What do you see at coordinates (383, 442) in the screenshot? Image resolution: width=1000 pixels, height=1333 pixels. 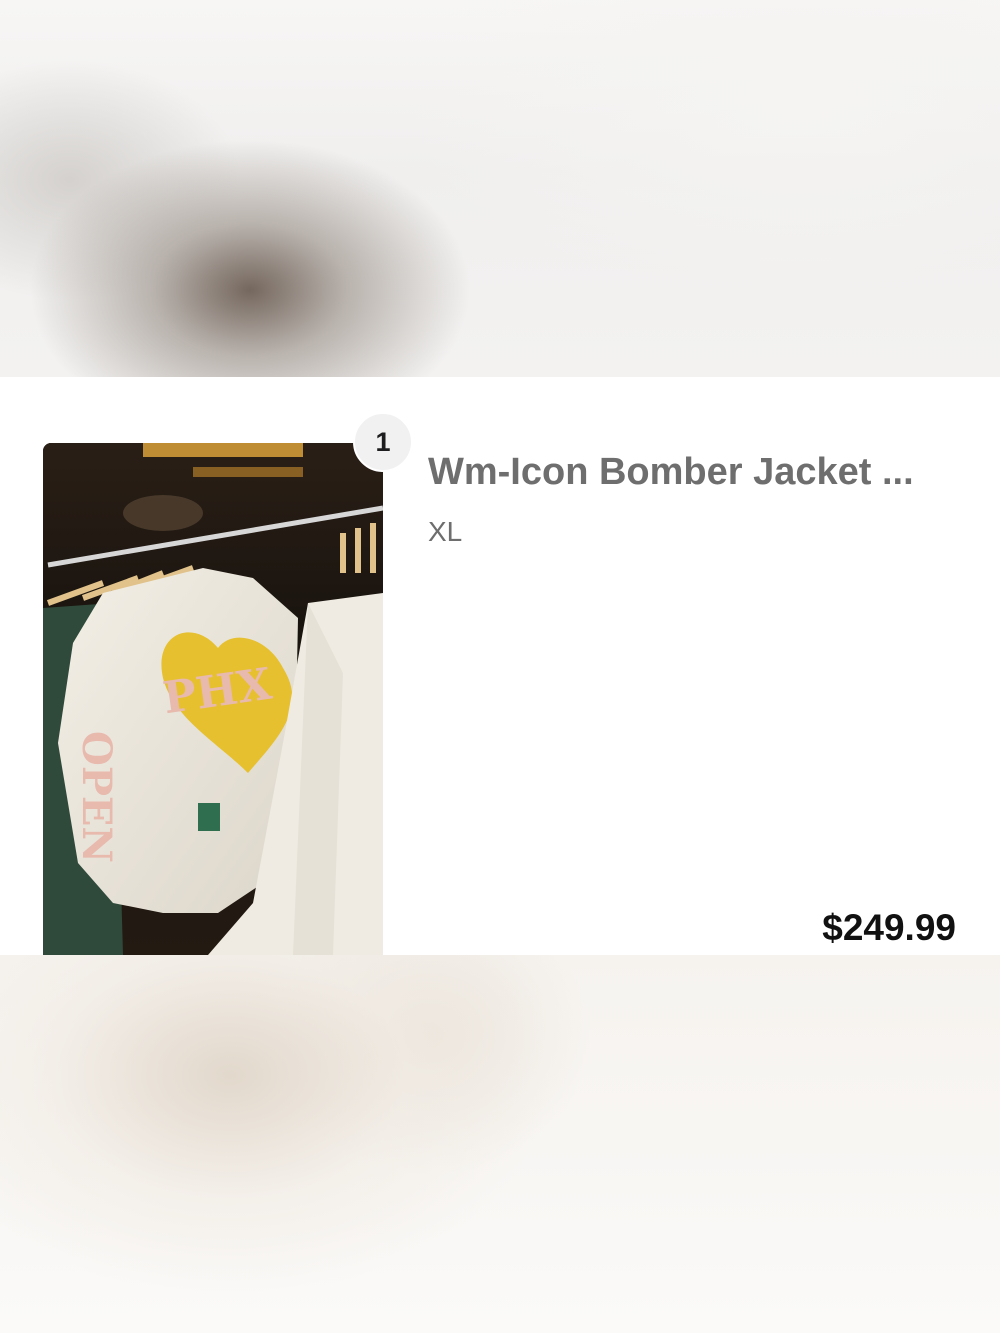 I see `quantity-badge: 1` at bounding box center [383, 442].